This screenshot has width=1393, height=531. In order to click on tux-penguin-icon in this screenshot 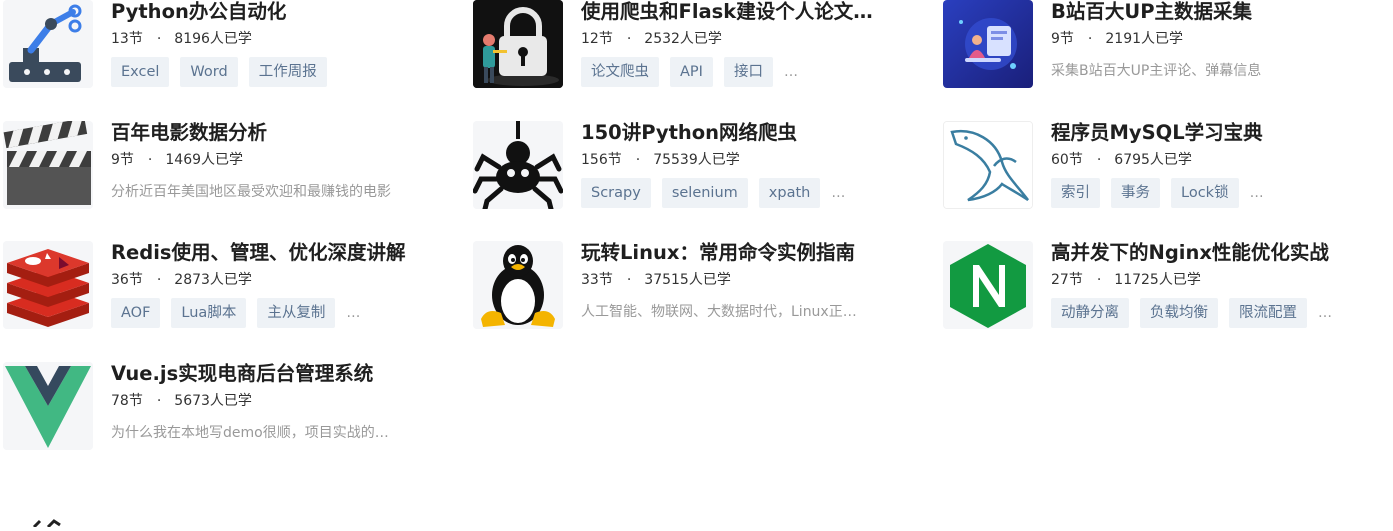, I will do `click(518, 285)`.